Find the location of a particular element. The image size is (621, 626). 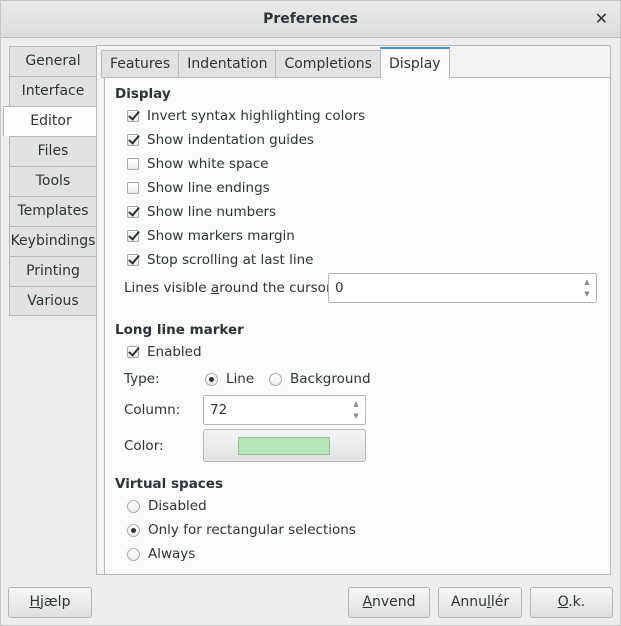

type-label: Type: is located at coordinates (142, 379).